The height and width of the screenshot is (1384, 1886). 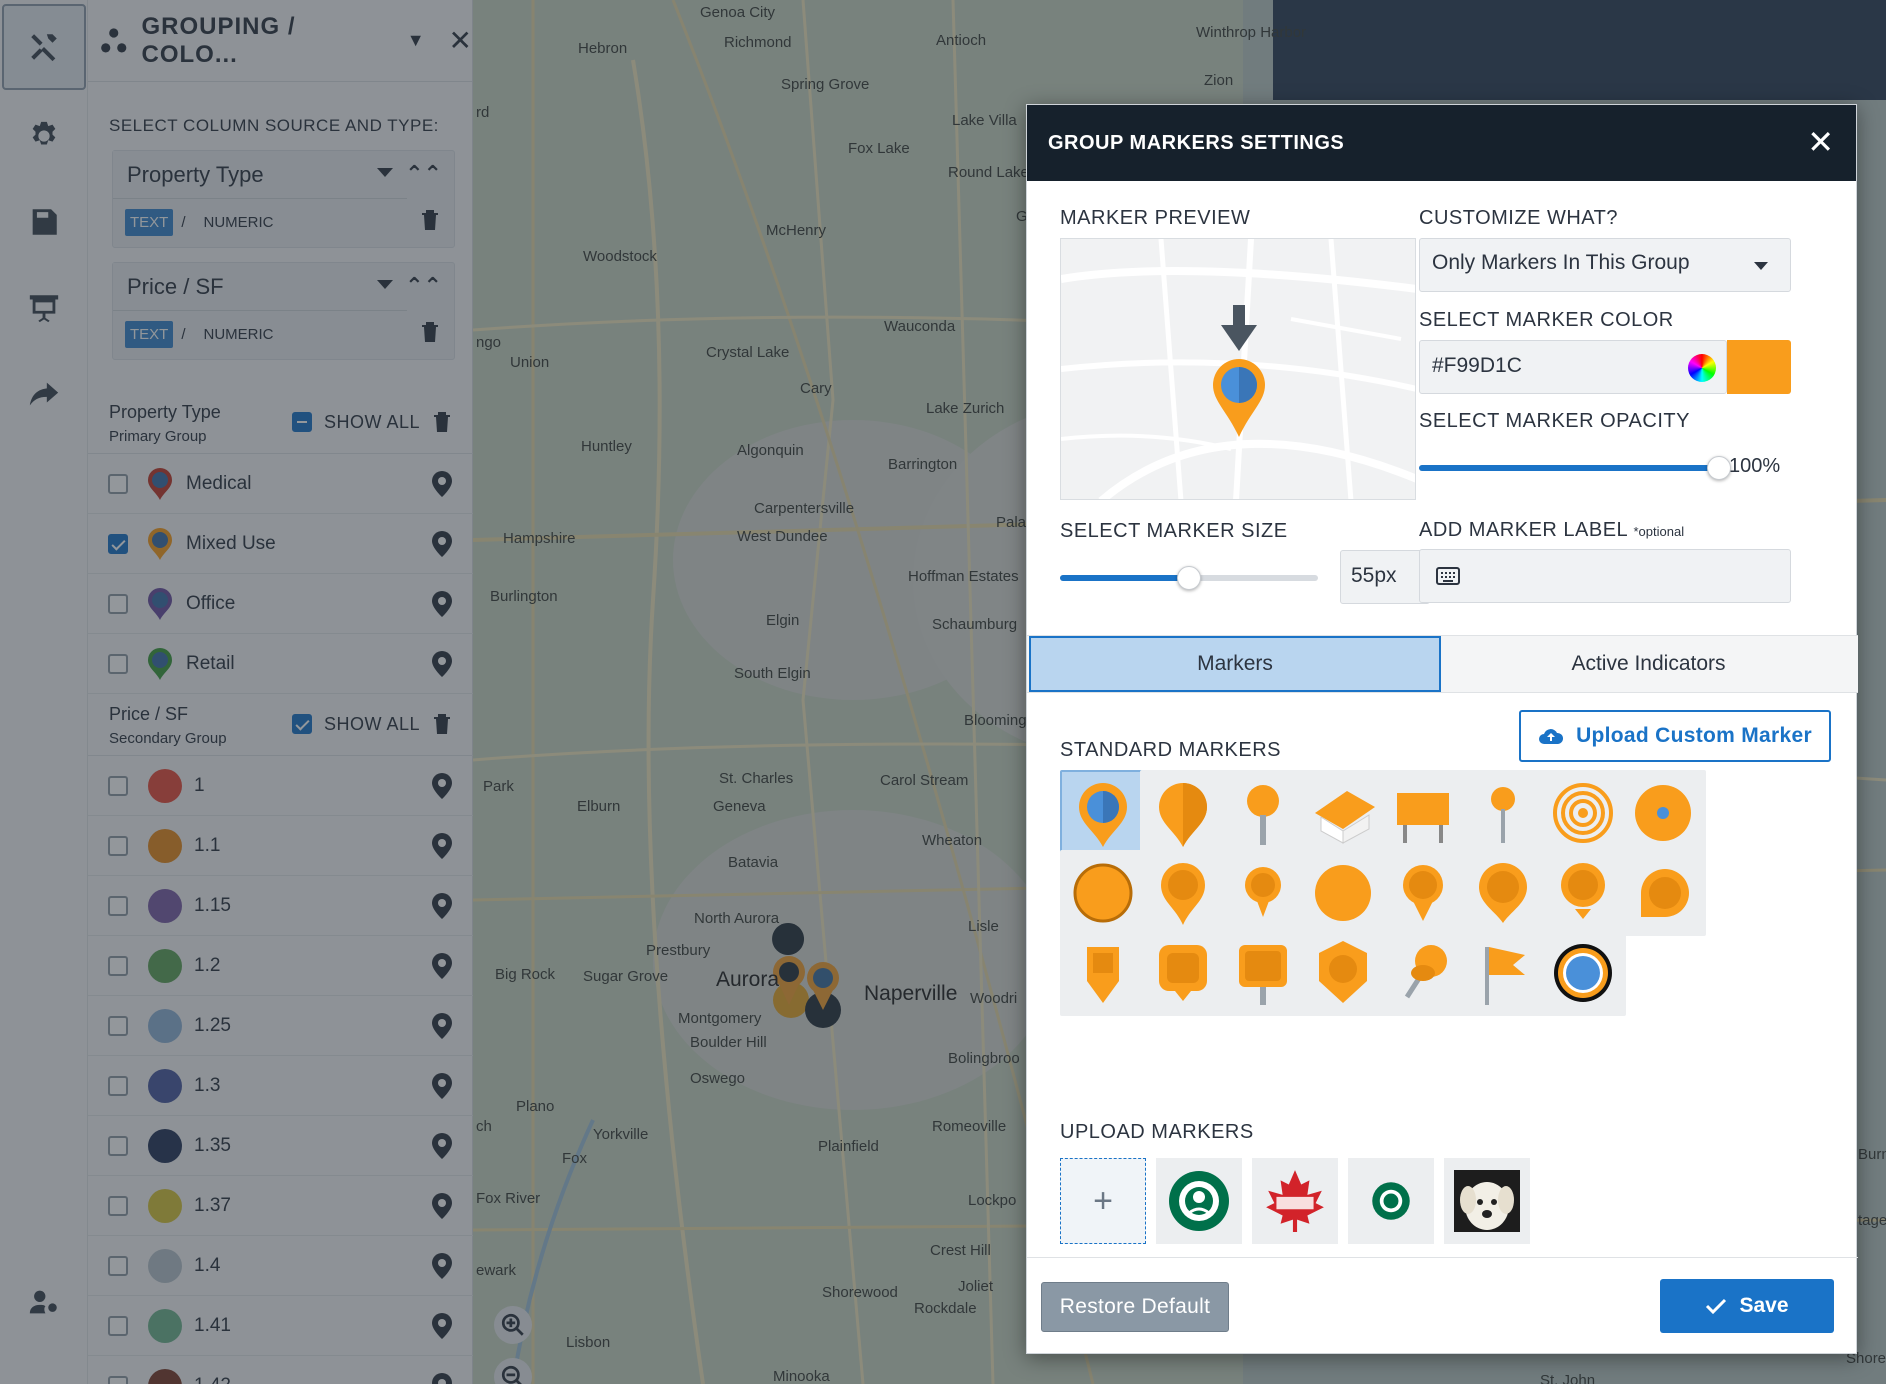 I want to click on save-button: Save, so click(x=1747, y=1306).